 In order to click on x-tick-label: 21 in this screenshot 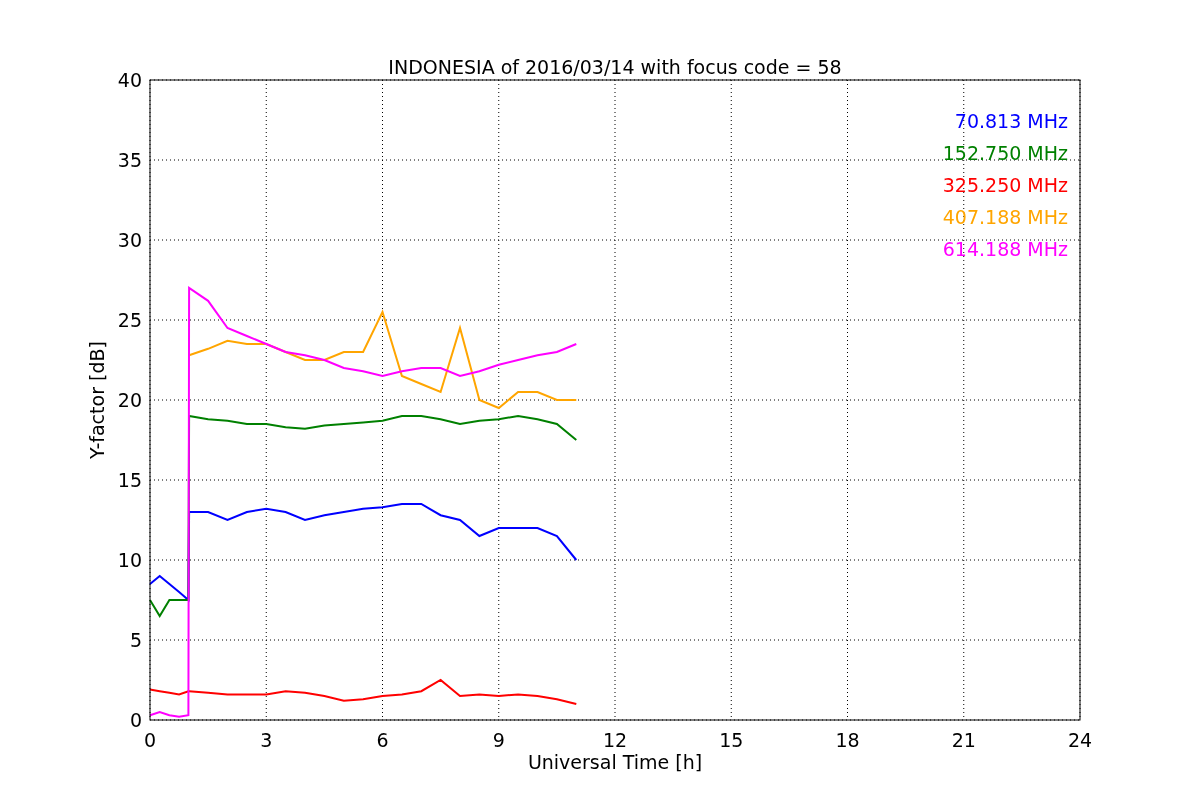, I will do `click(963, 740)`.